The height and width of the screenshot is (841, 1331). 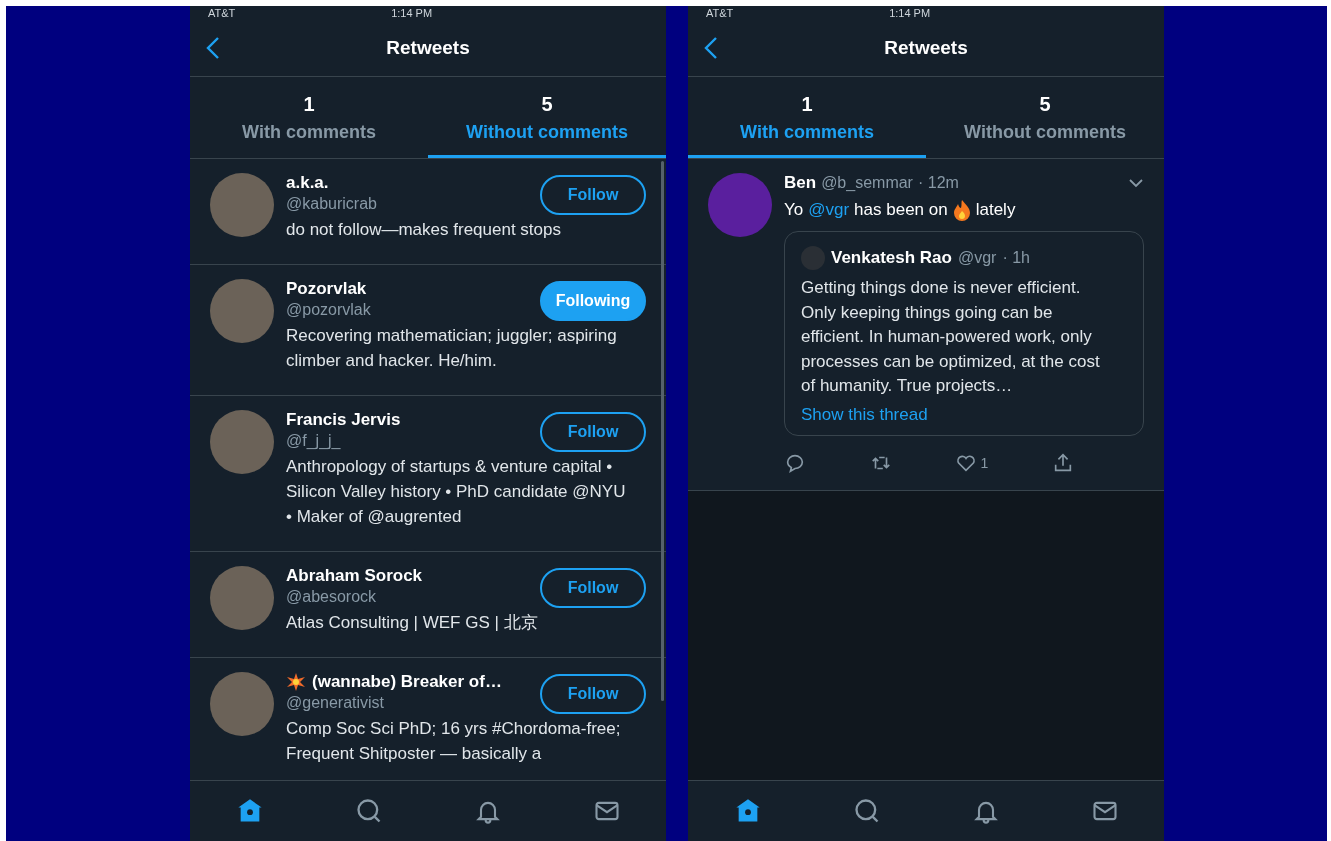 What do you see at coordinates (961, 210) in the screenshot?
I see `fire-icon` at bounding box center [961, 210].